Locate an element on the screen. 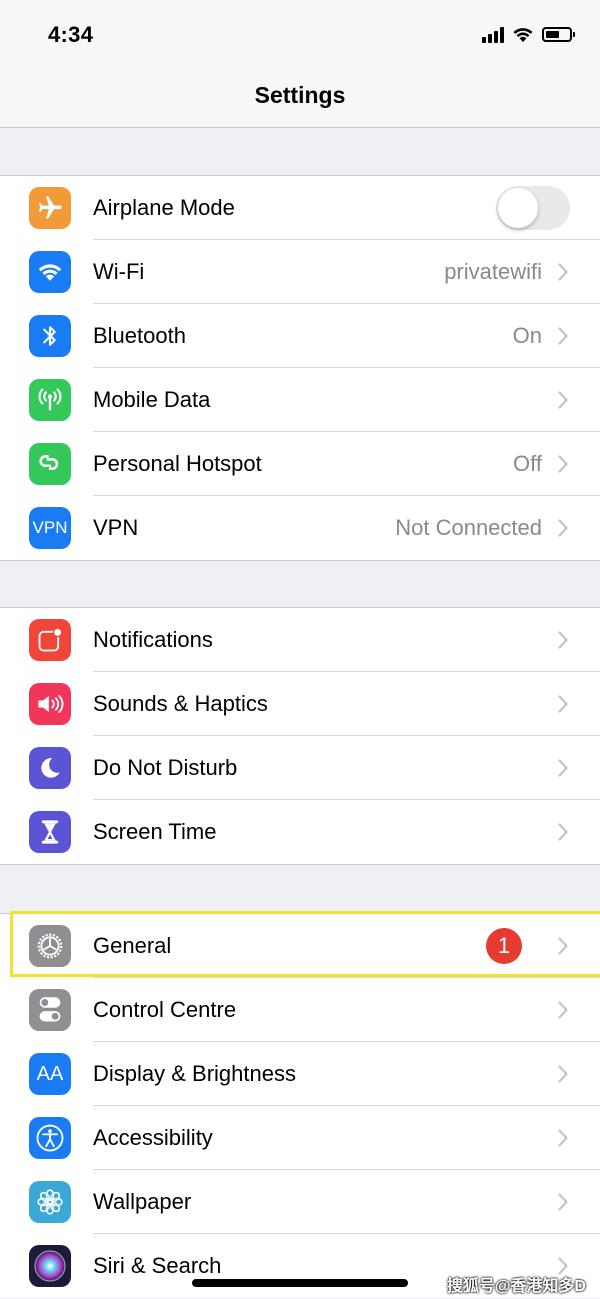 This screenshot has height=1299, width=600. notification-badge: 1 is located at coordinates (504, 945).